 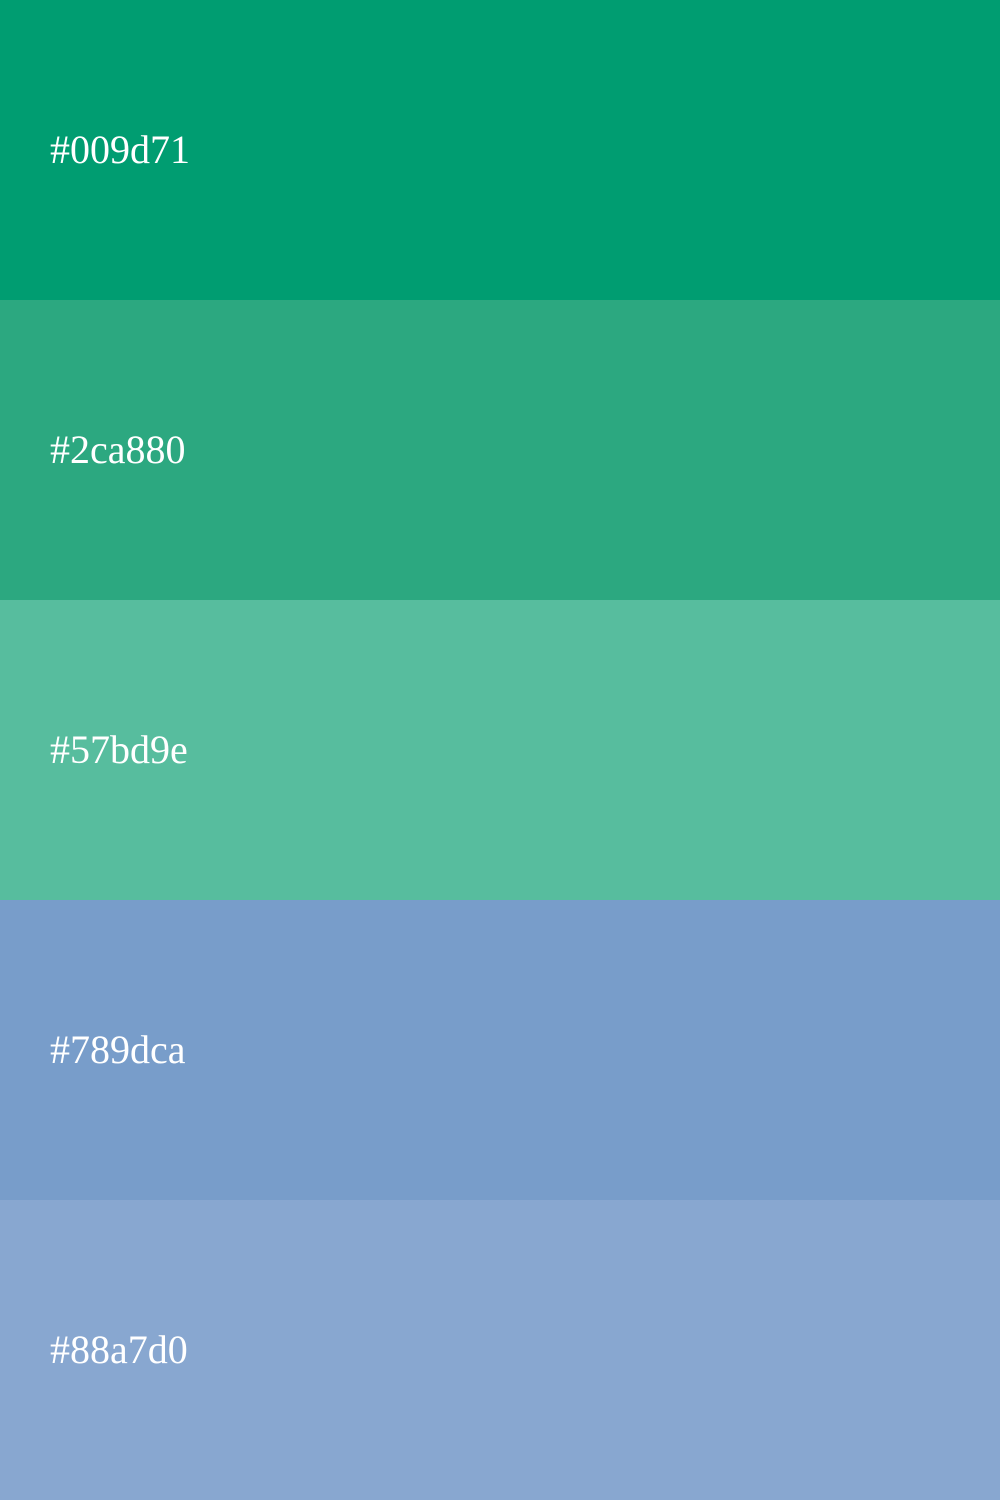 What do you see at coordinates (118, 449) in the screenshot?
I see `swatch-hex-label: #2ca880` at bounding box center [118, 449].